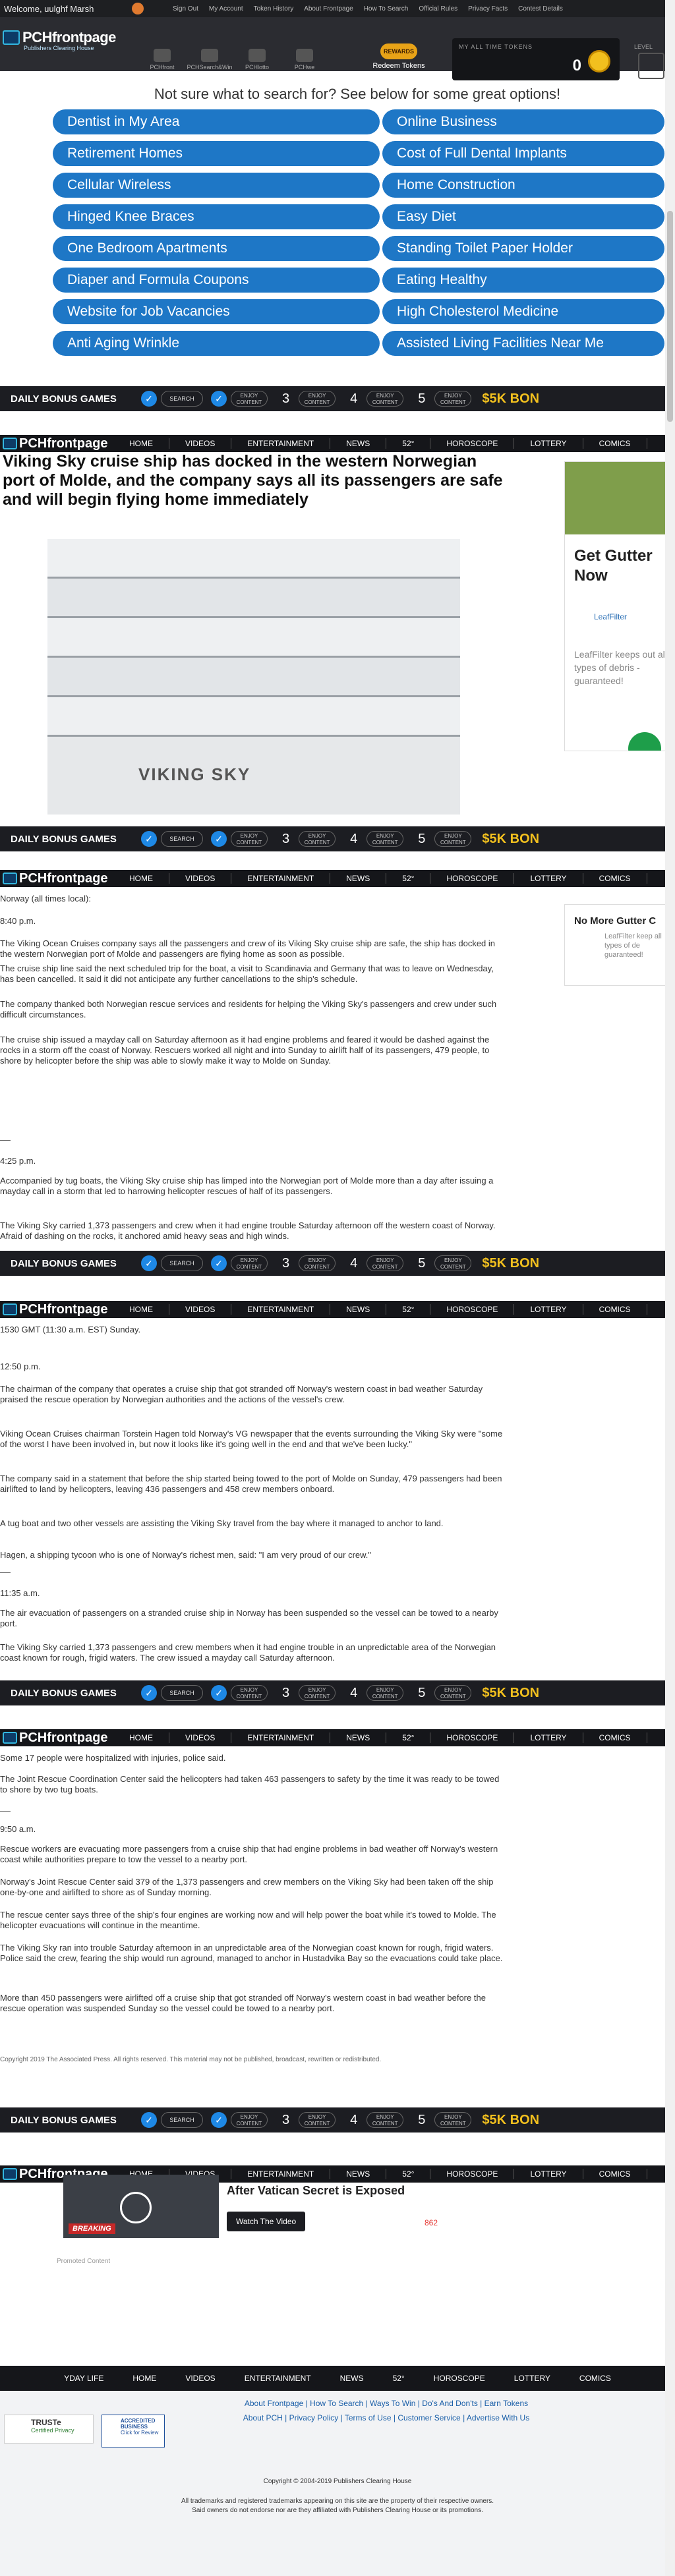 This screenshot has width=675, height=2576. What do you see at coordinates (216, 344) in the screenshot?
I see `suggestion-item: Anti Aging Wrinkle` at bounding box center [216, 344].